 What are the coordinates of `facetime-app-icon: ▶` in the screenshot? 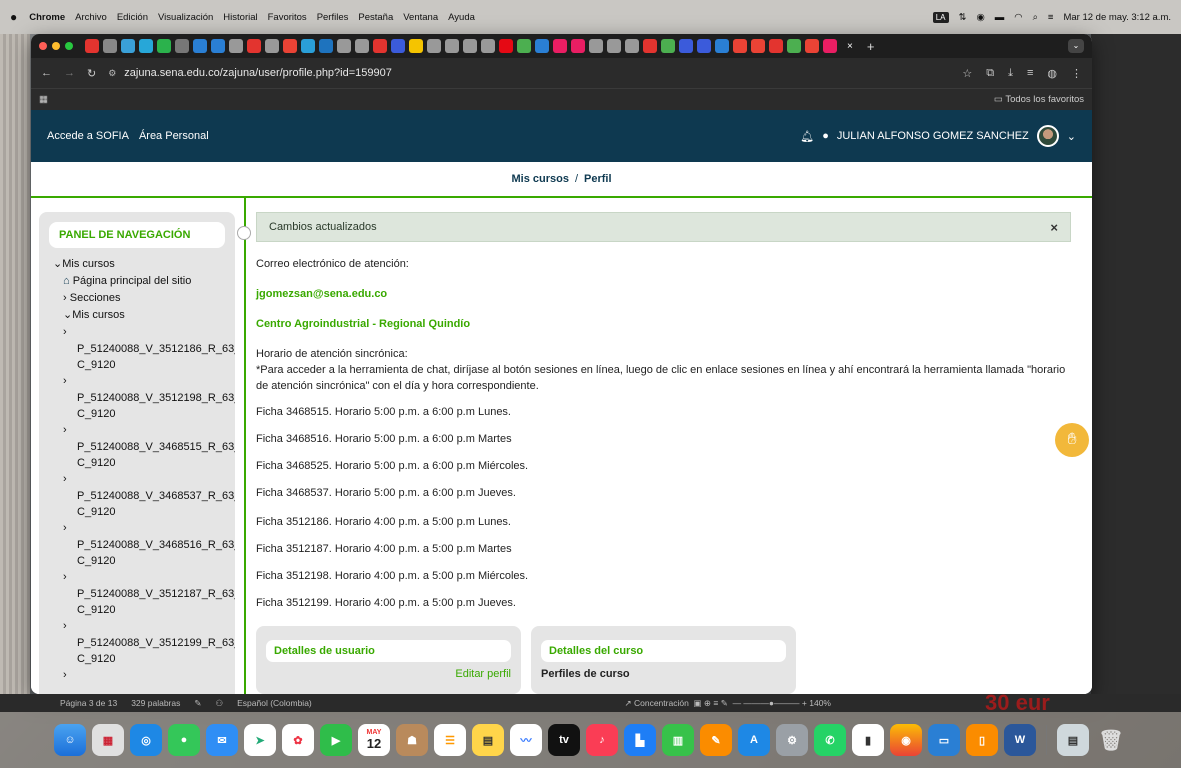 It's located at (336, 740).